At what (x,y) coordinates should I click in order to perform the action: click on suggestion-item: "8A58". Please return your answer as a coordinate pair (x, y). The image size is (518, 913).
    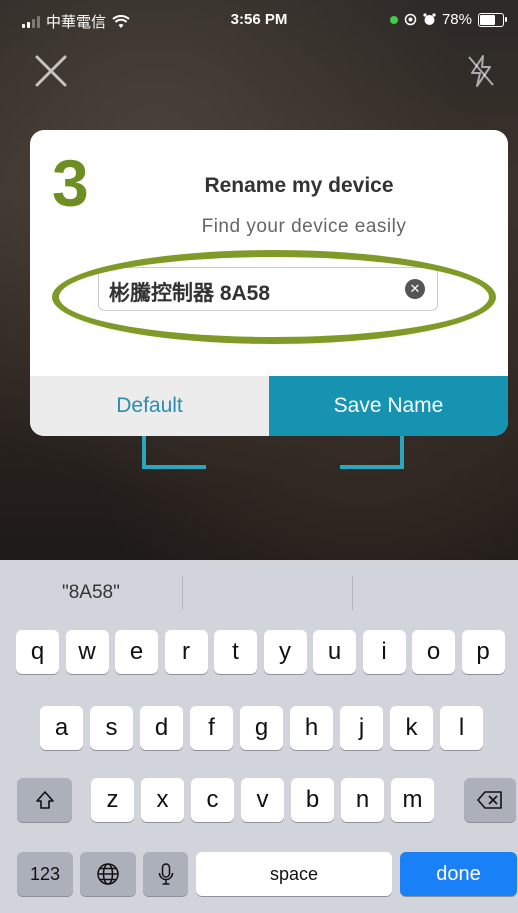
    Looking at the image, I should click on (91, 593).